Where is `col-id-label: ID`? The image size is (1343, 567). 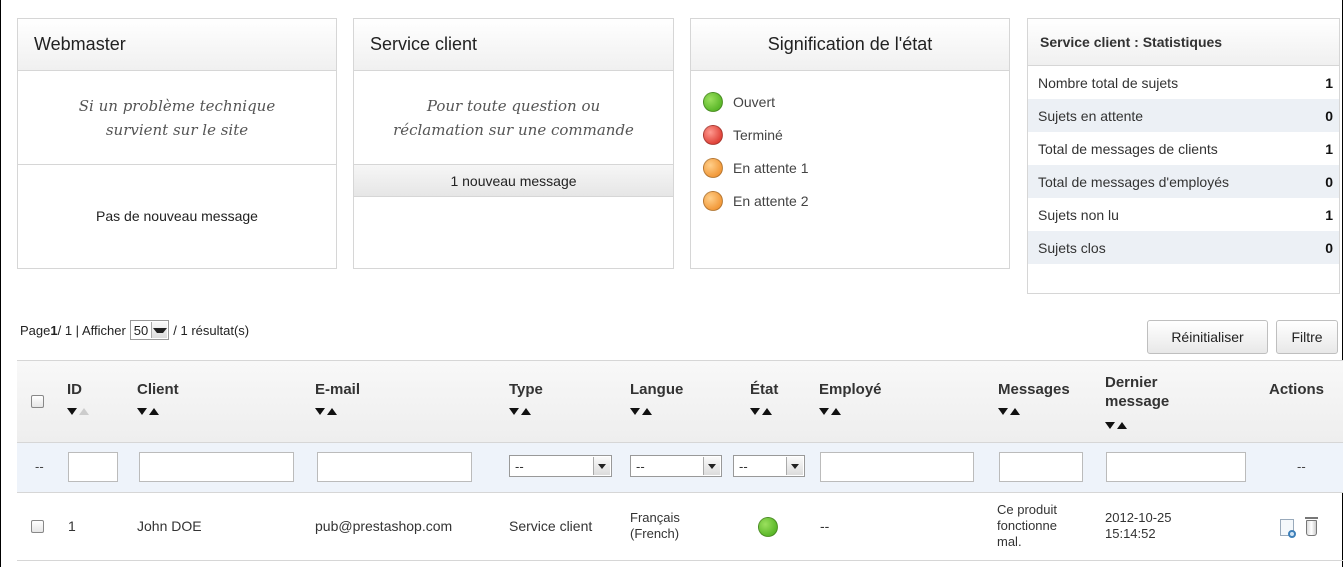
col-id-label: ID is located at coordinates (74, 389).